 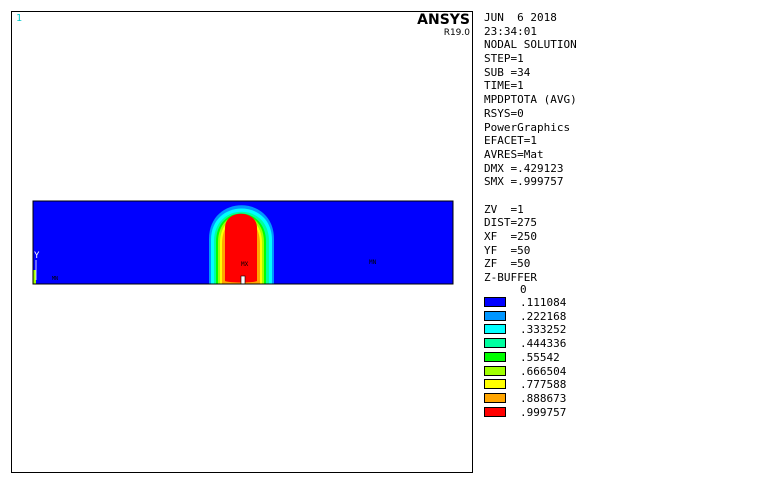 What do you see at coordinates (543, 330) in the screenshot?
I see `legend-value: .333252` at bounding box center [543, 330].